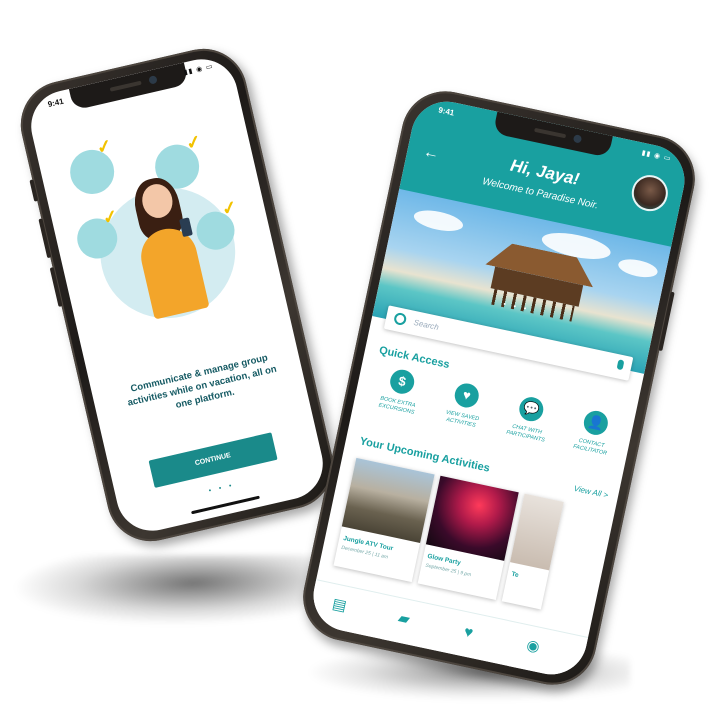 This screenshot has width=710, height=710. What do you see at coordinates (532, 646) in the screenshot?
I see `profile-icon: ◉` at bounding box center [532, 646].